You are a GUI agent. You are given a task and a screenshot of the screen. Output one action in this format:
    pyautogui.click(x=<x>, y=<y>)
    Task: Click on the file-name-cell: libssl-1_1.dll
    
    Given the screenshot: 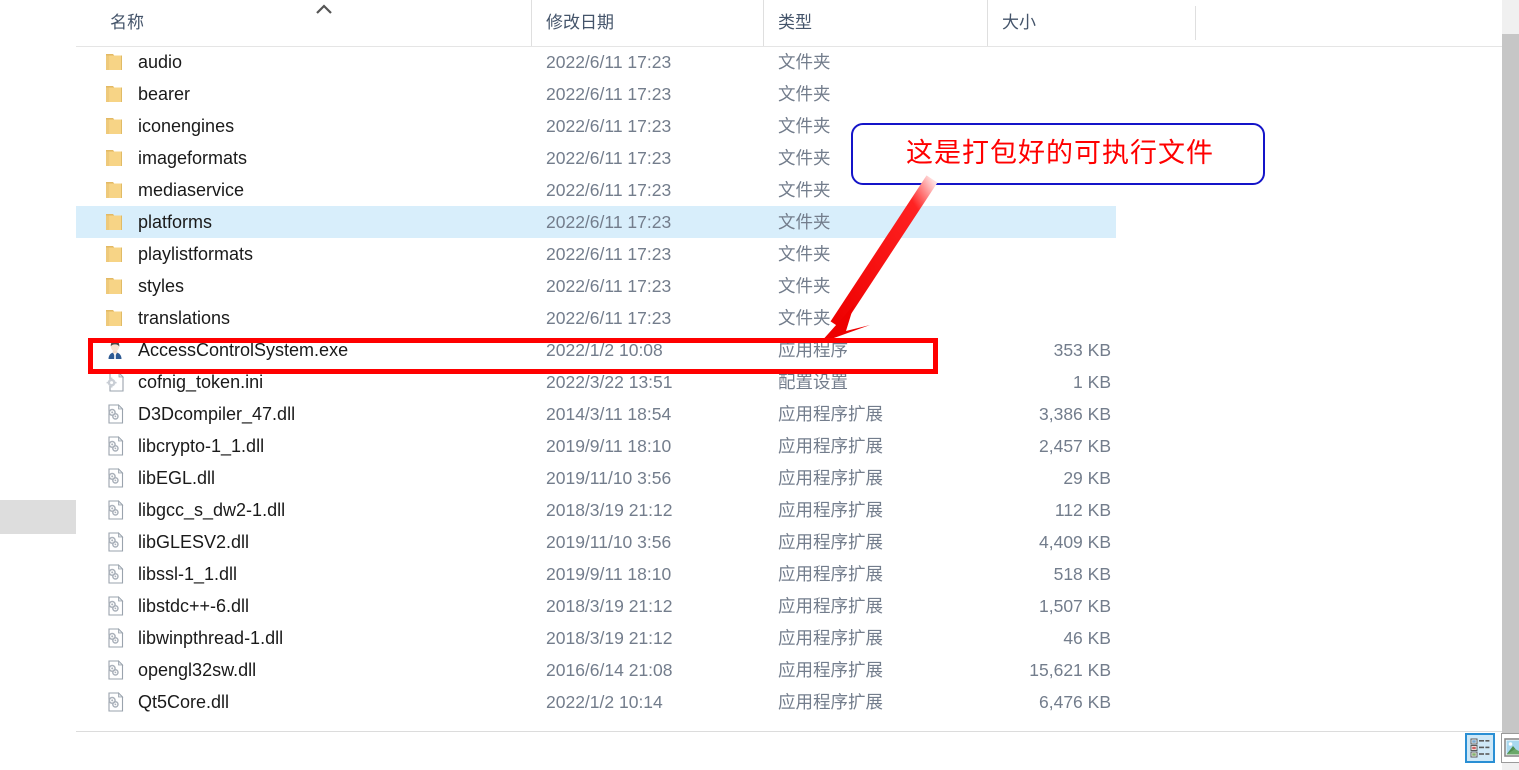 What is the action you would take?
    pyautogui.click(x=188, y=574)
    